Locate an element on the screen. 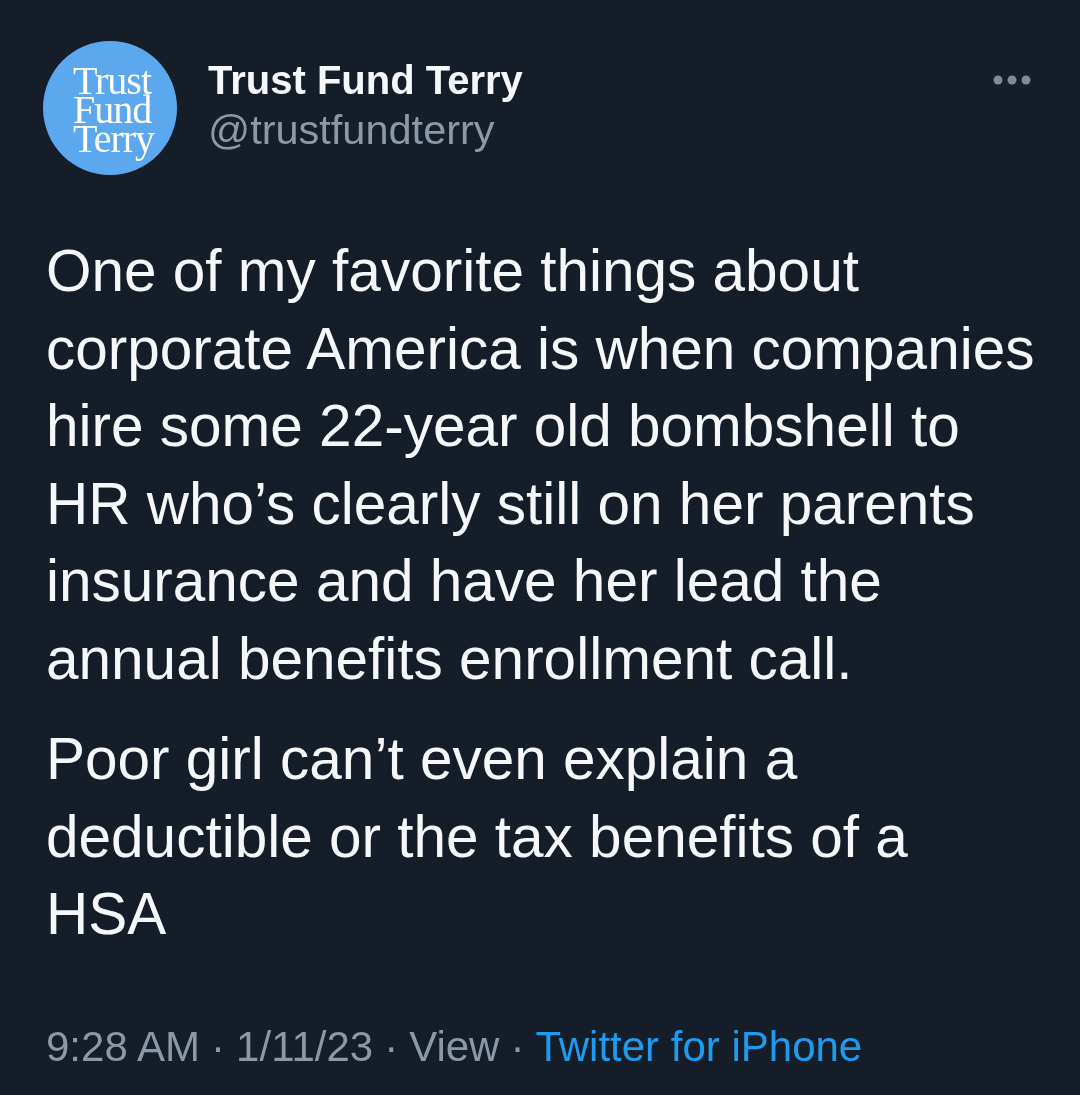  tweet-time: 9:28 AM is located at coordinates (123, 1046).